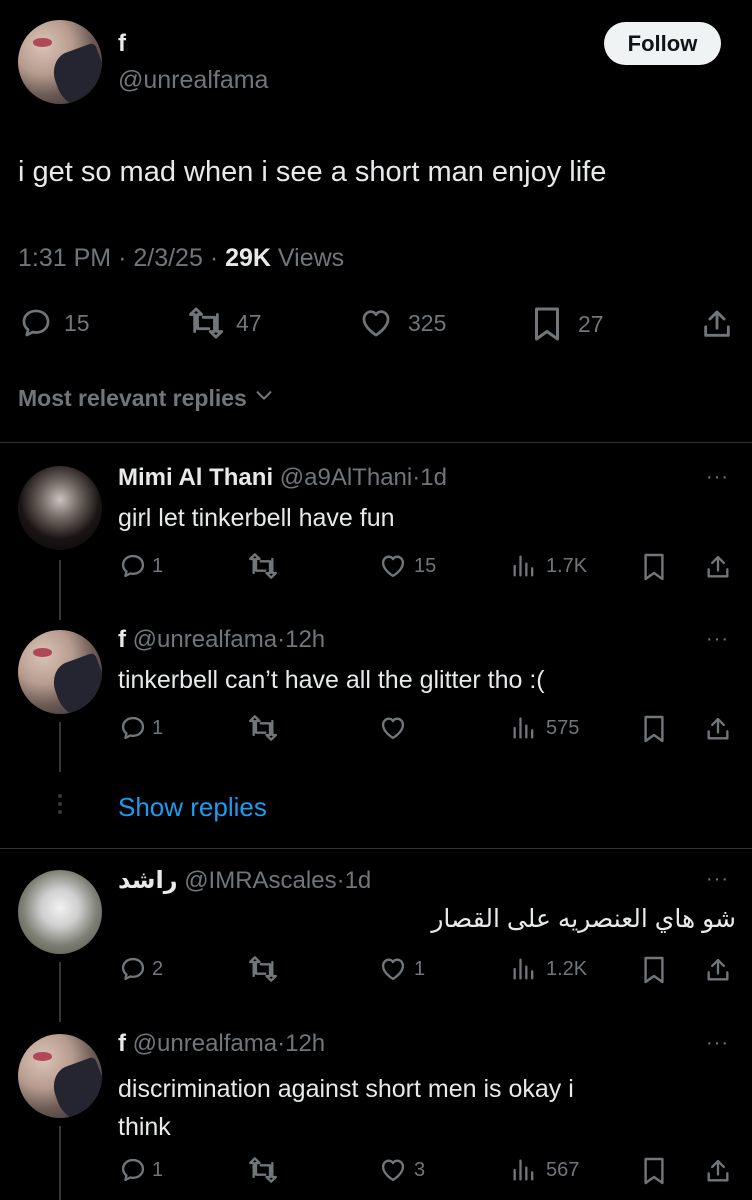 This screenshot has width=752, height=1200. Describe the element at coordinates (64, 258) in the screenshot. I see `post-time: 1:31 PM` at that location.